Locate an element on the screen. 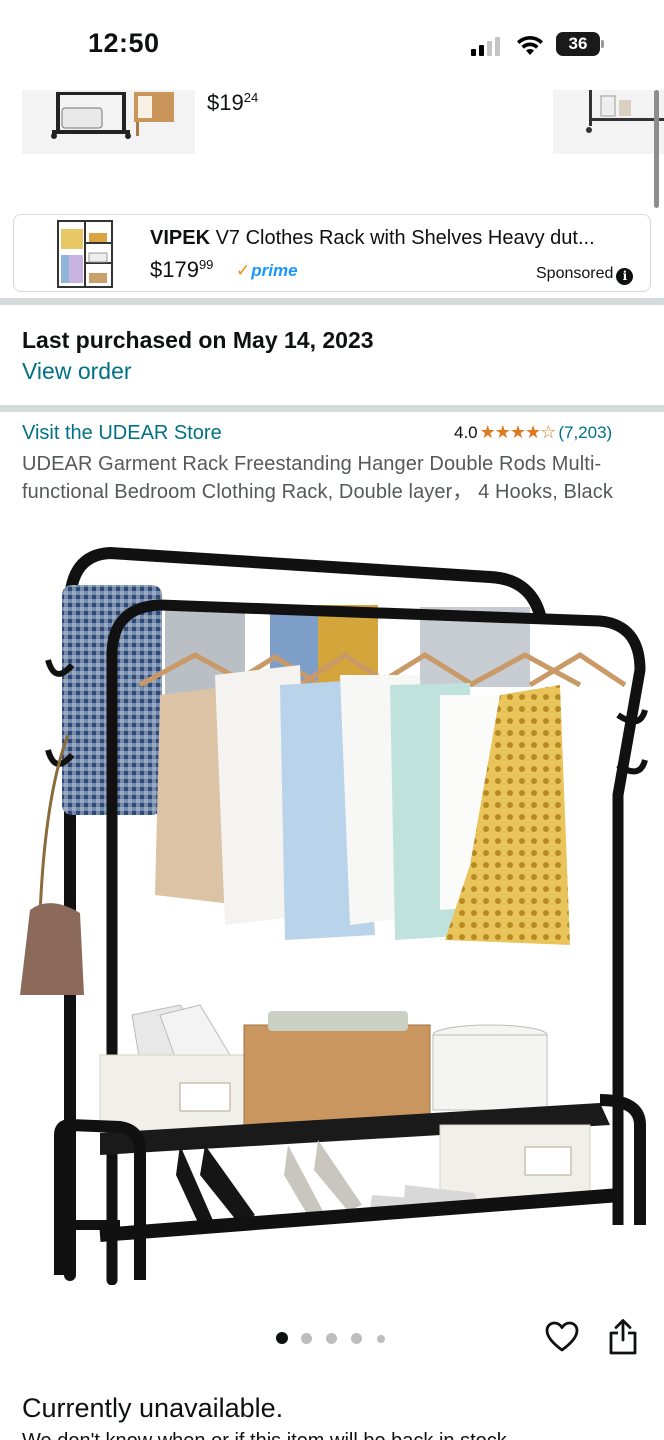 Image resolution: width=664 pixels, height=1440 pixels. shelf-rack-thumbnail is located at coordinates (608, 122).